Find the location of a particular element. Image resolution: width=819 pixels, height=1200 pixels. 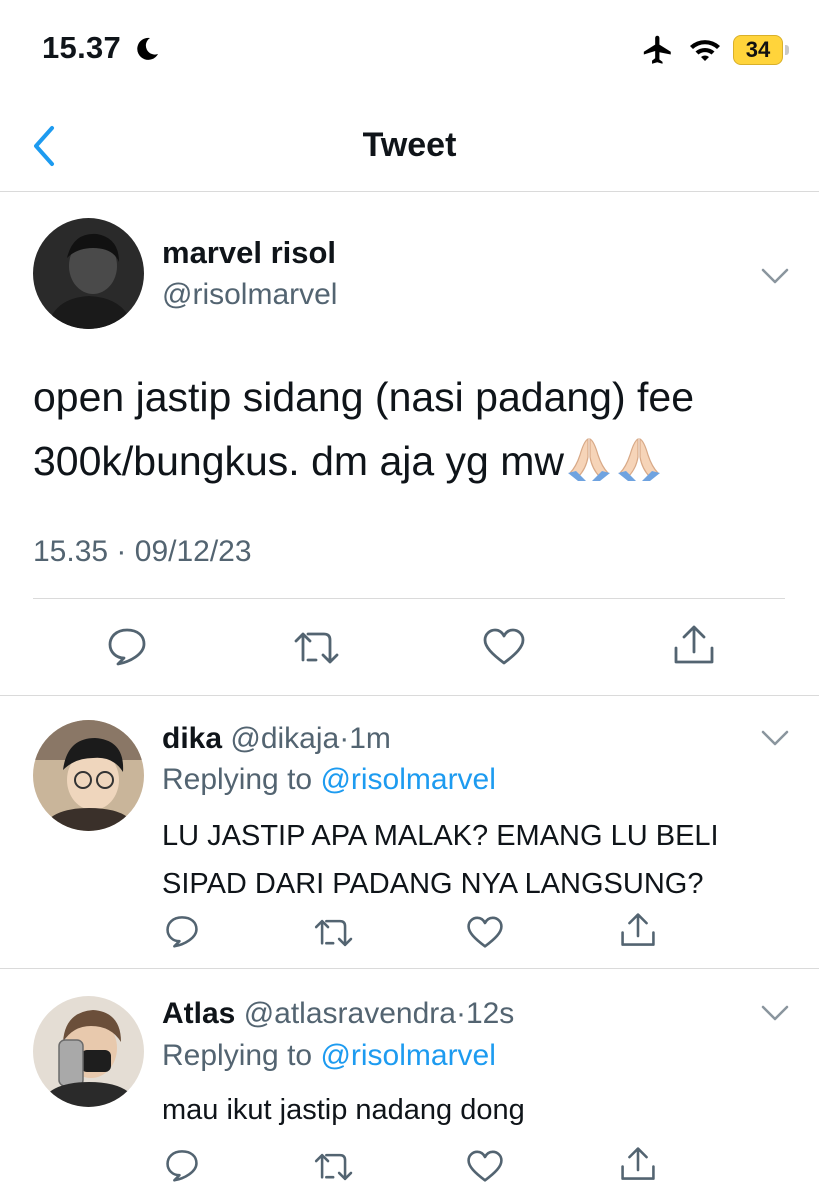

reply-header: dika @dikaja·1m is located at coordinates (276, 739).